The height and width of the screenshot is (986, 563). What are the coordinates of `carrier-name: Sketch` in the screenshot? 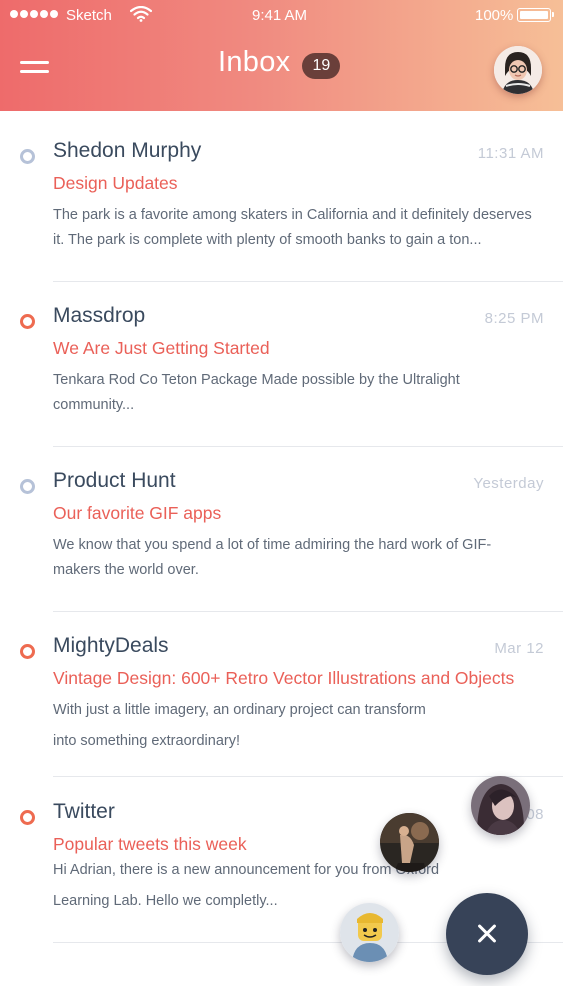 It's located at (89, 15).